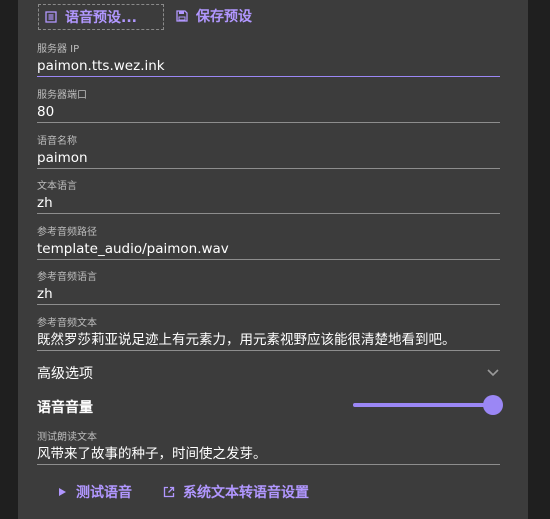 This screenshot has height=519, width=550. Describe the element at coordinates (268, 294) in the screenshot. I see `reference-audio-language-value: zh` at that location.